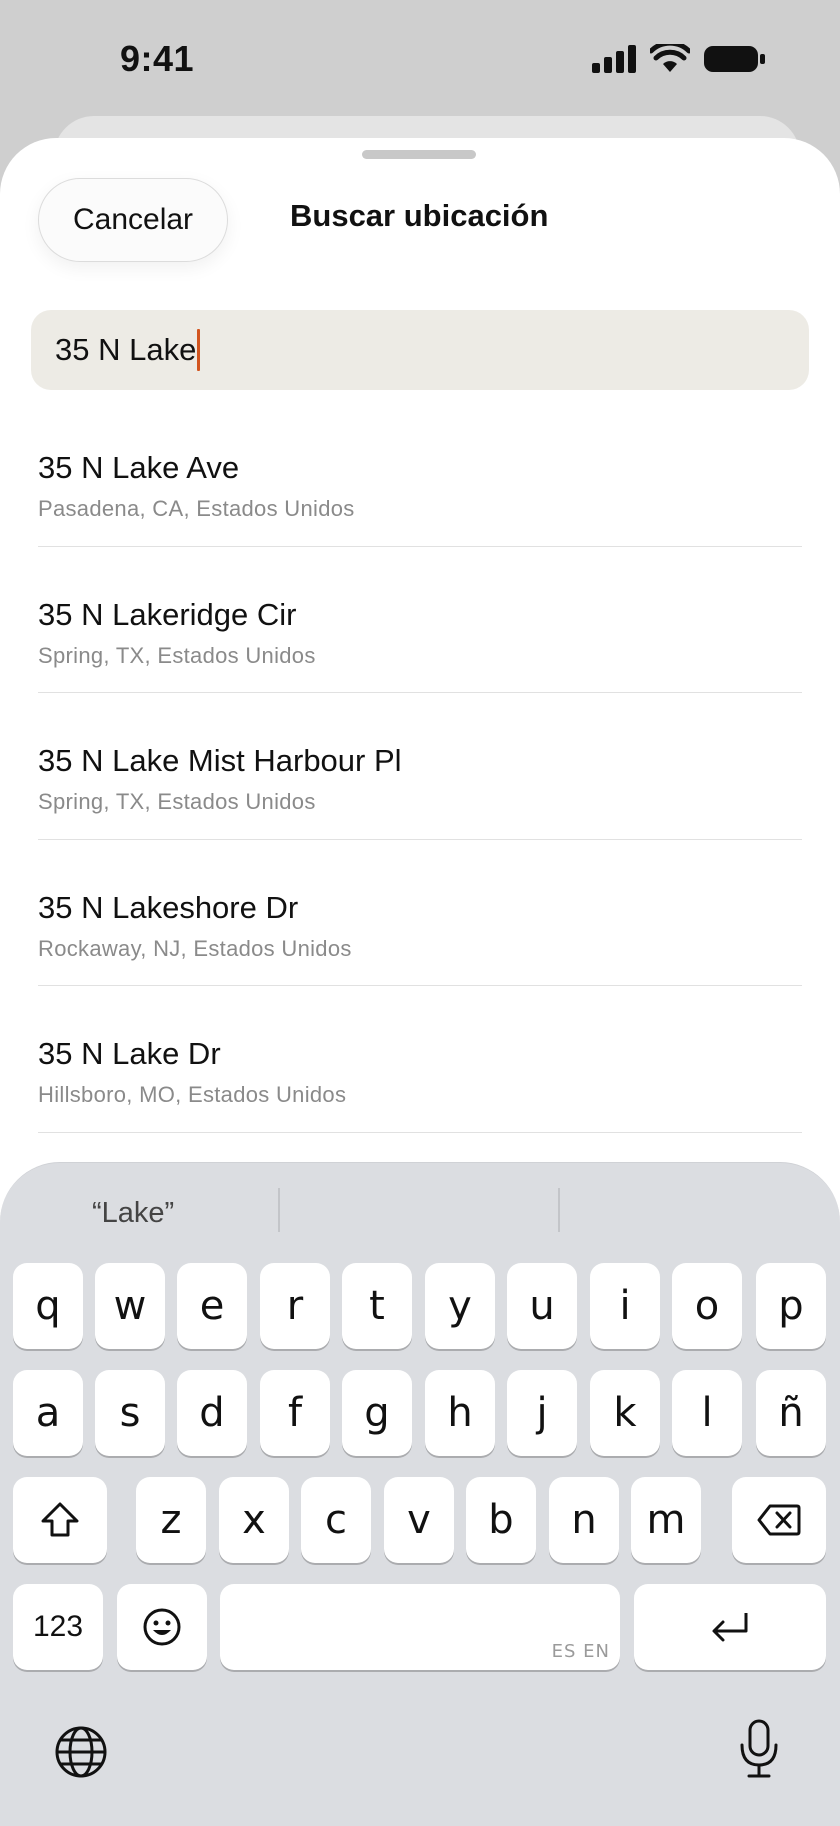 The image size is (840, 1826). I want to click on emoji-key, so click(162, 1627).